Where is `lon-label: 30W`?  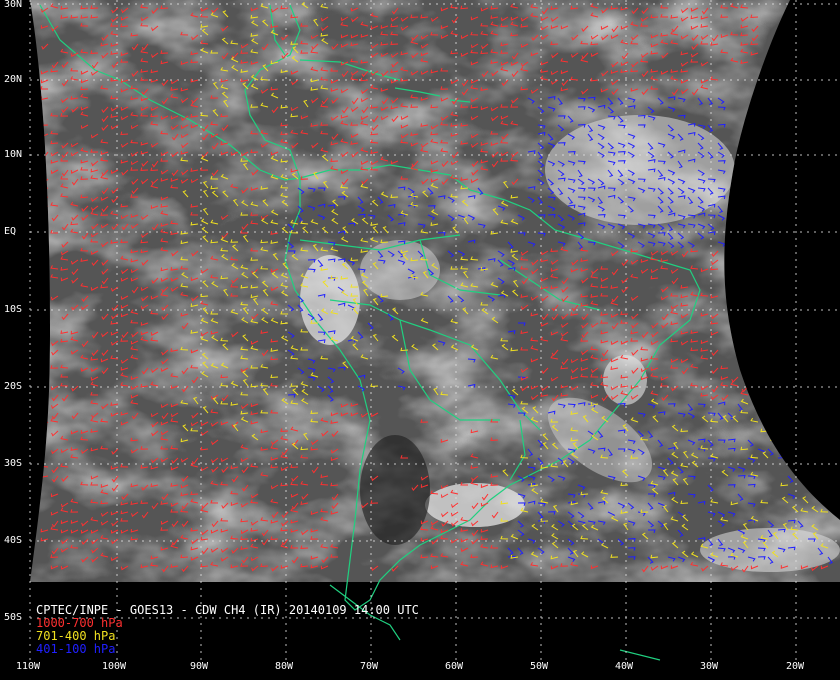
lon-label: 30W is located at coordinates (709, 666).